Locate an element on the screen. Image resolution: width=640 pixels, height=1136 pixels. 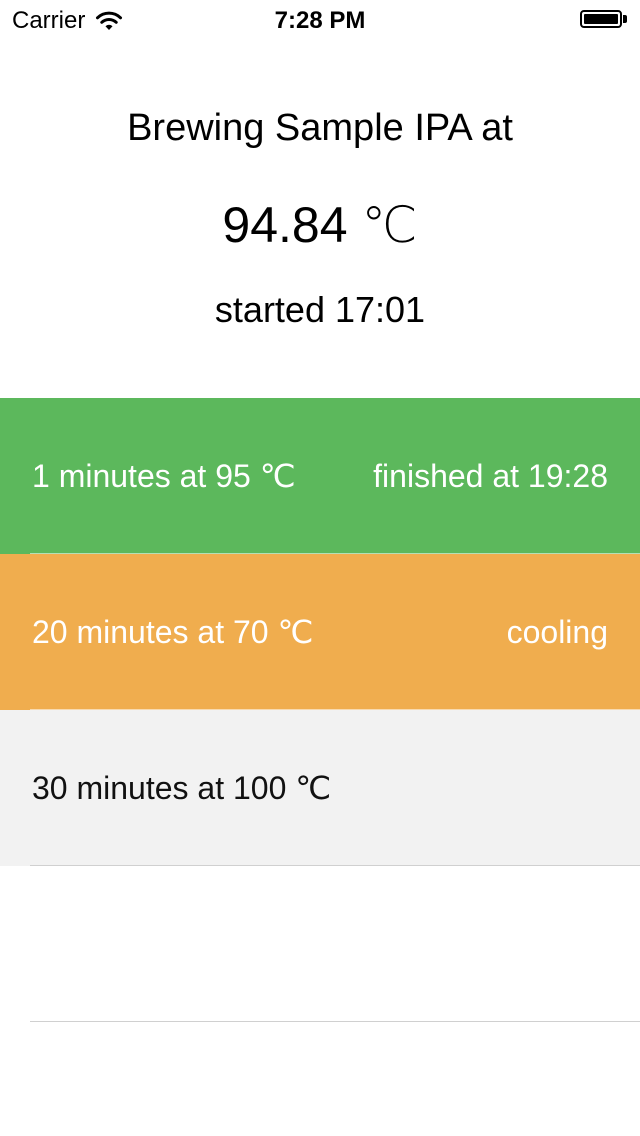
status-time: 7:28 PM is located at coordinates (320, 20).